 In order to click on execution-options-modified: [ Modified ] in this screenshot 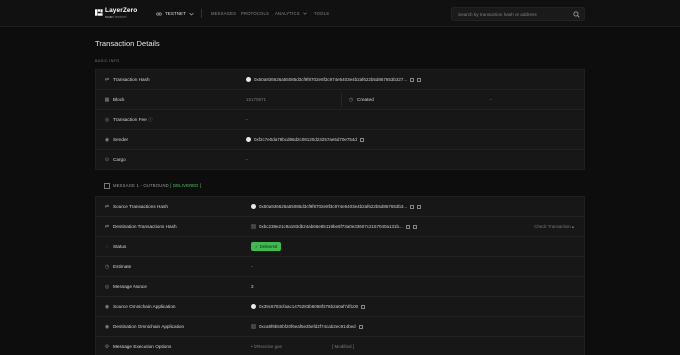, I will do `click(343, 346)`.